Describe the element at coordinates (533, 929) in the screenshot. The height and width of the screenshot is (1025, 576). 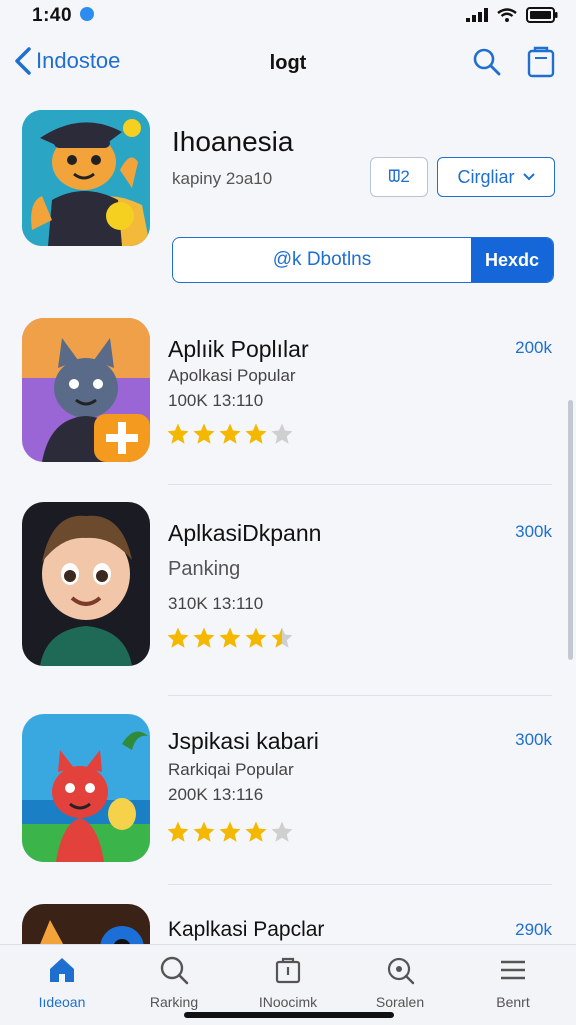
I see `app-rank: 290k` at that location.